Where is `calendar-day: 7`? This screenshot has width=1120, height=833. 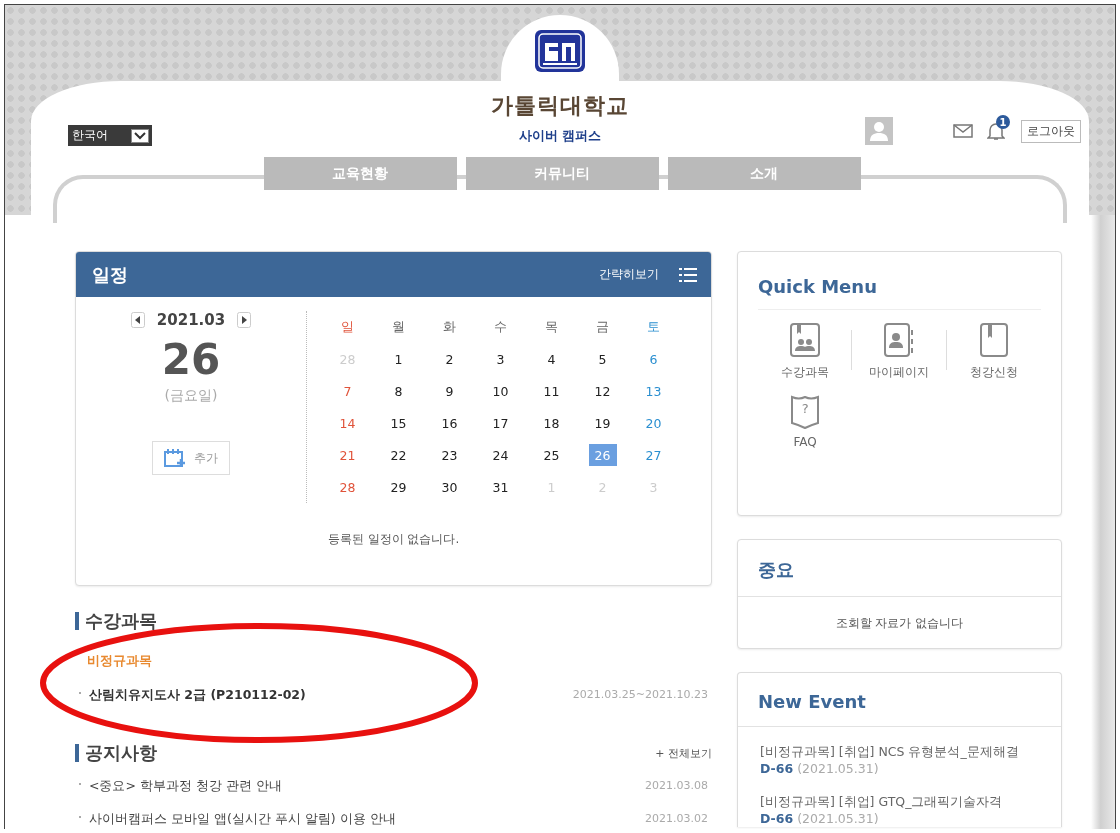 calendar-day: 7 is located at coordinates (347, 391).